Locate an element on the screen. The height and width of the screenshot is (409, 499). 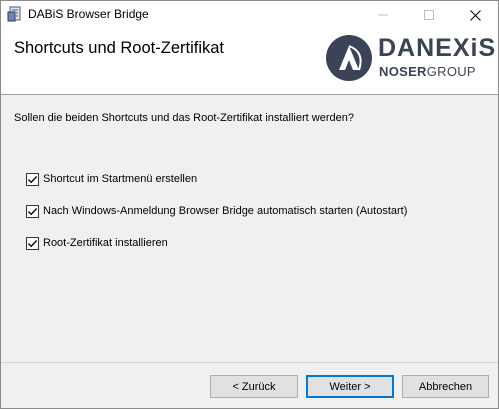
maximize-button is located at coordinates (429, 15).